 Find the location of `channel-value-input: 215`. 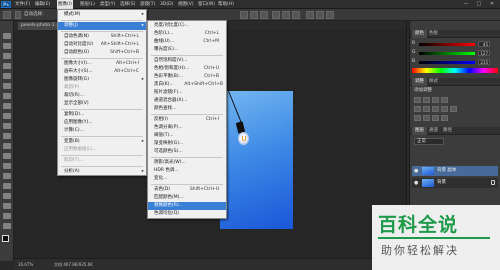

channel-value-input: 215 is located at coordinates (484, 62).